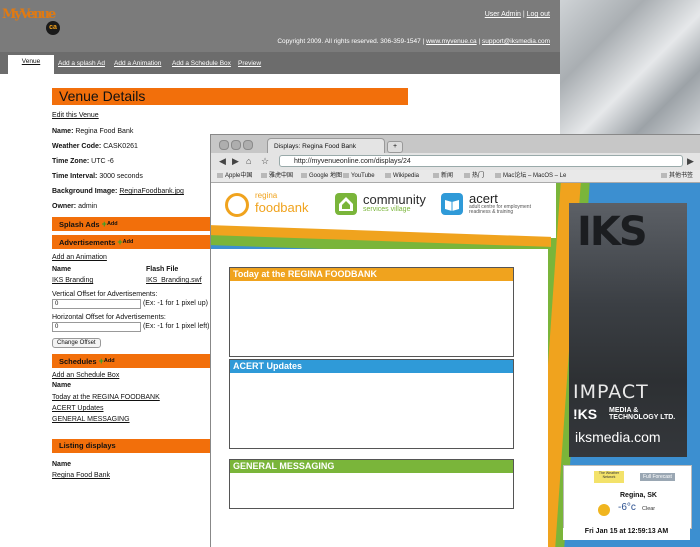  I want to click on tab-strip: Displays: Regina Food Bank +, so click(455, 144).